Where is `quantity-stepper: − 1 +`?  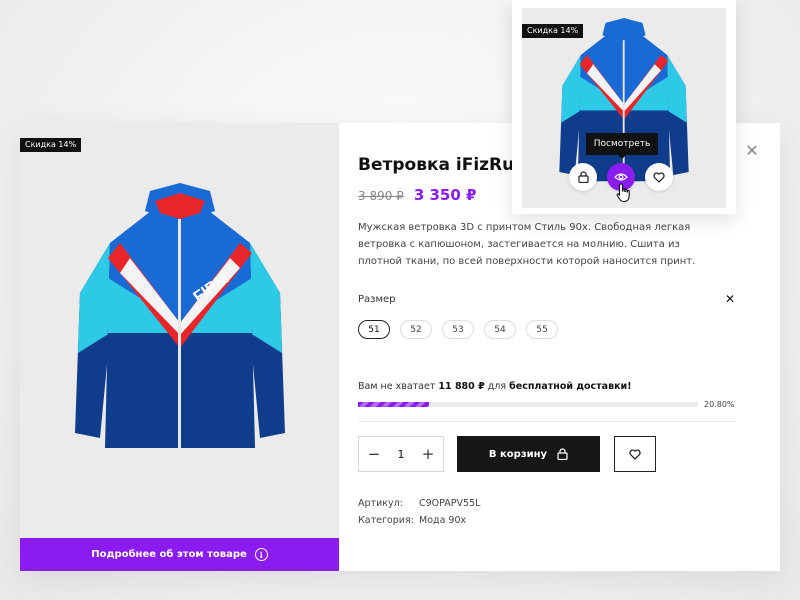
quantity-stepper: − 1 + is located at coordinates (401, 454).